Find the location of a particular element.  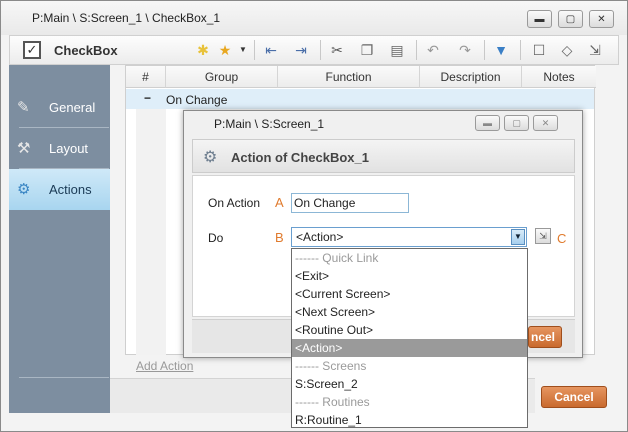

redo-icon: ↷ is located at coordinates (465, 50).